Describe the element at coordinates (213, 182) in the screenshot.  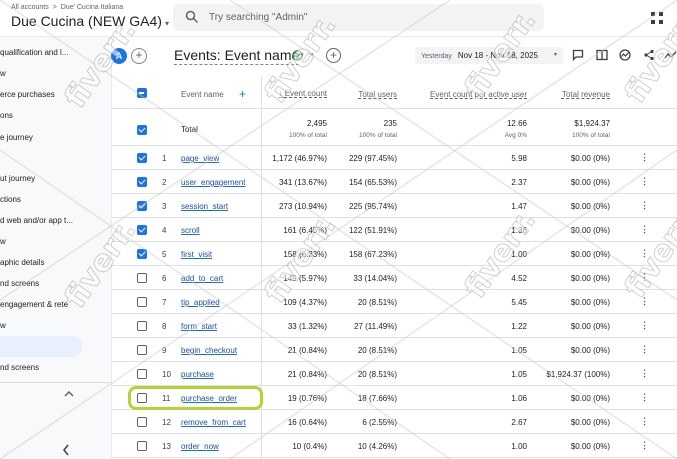
I see `event-name-link: user_engagement` at that location.